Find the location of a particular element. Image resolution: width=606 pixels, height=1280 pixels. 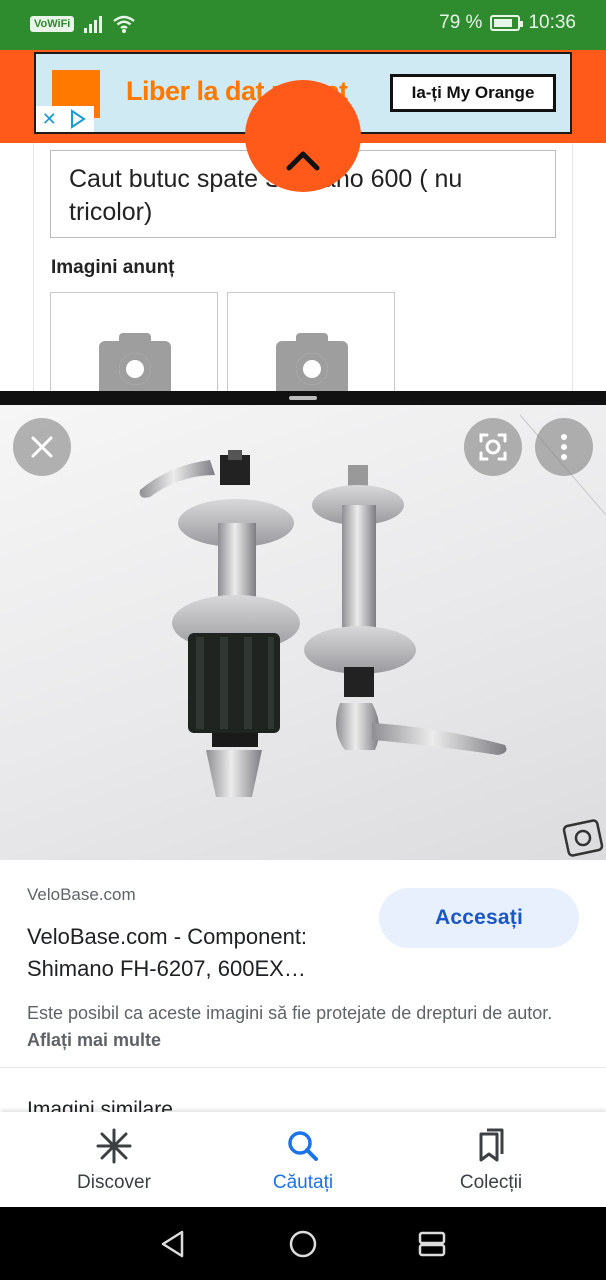

nav-collections: Colecții is located at coordinates (491, 1159).